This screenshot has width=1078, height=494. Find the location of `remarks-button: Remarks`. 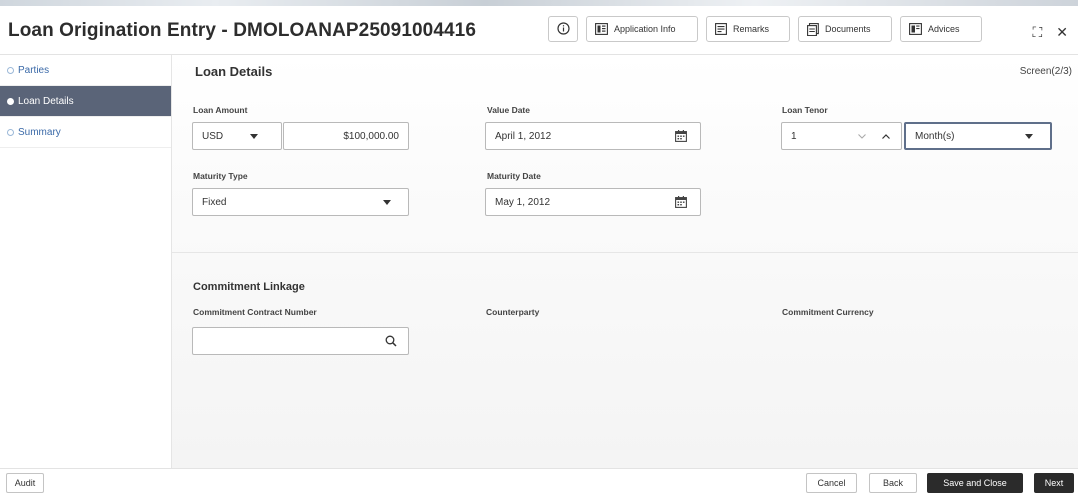

remarks-button: Remarks is located at coordinates (748, 29).